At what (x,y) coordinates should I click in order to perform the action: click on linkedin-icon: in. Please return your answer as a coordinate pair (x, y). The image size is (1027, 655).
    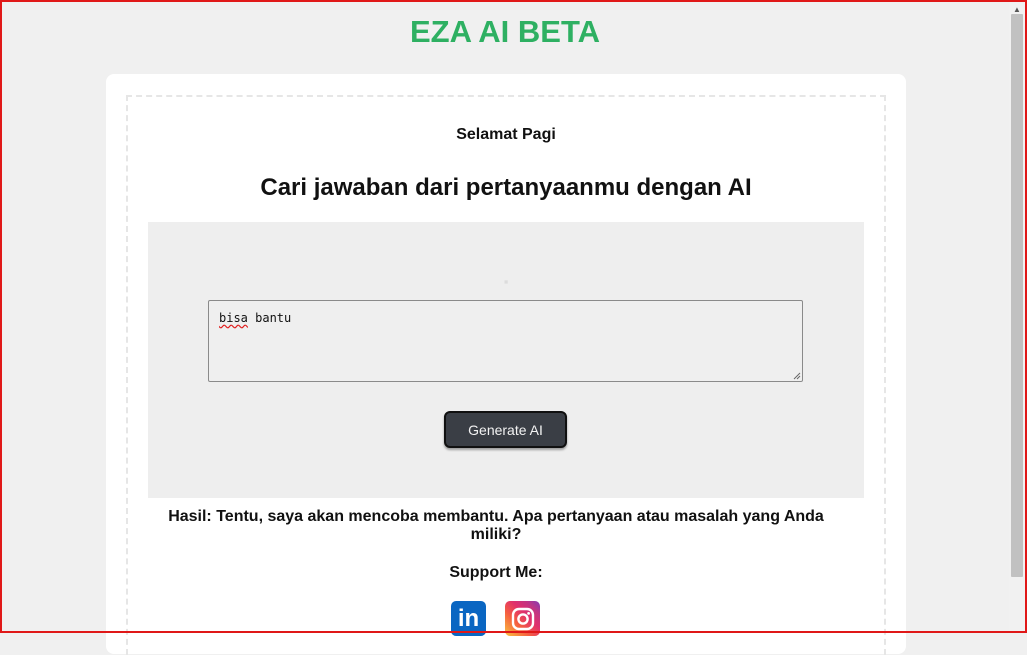
    Looking at the image, I should click on (468, 618).